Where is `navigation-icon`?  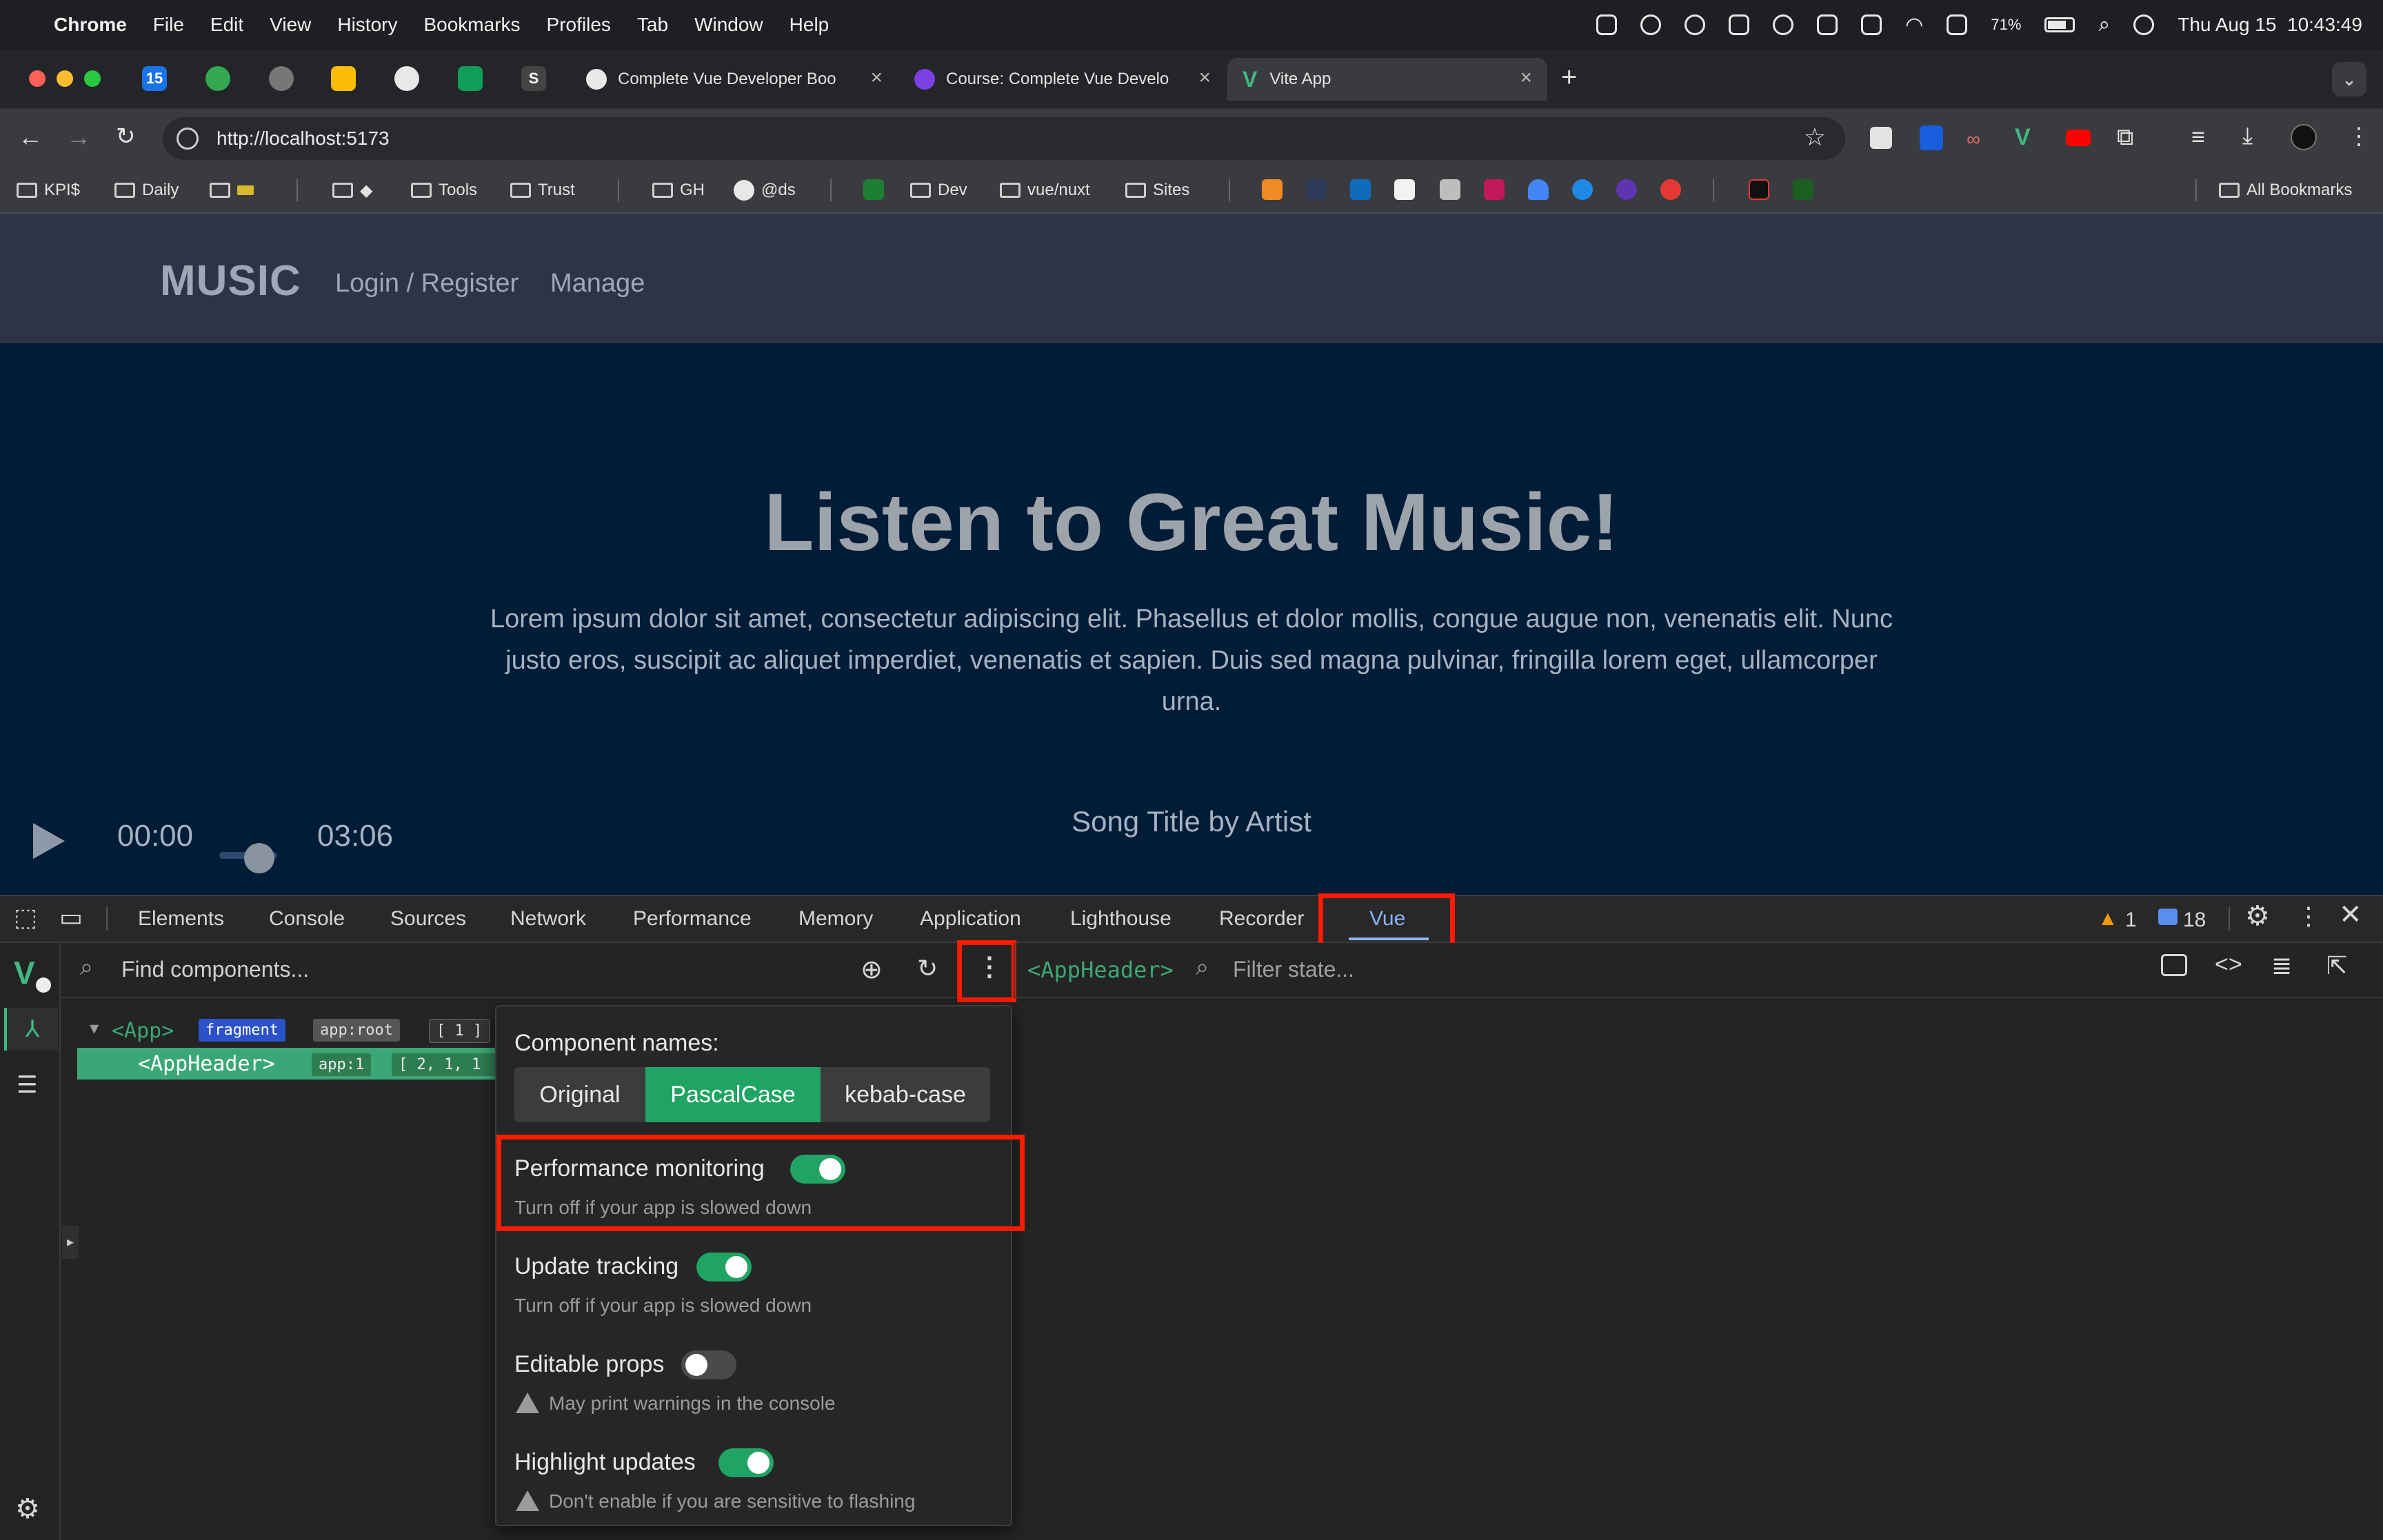 navigation-icon is located at coordinates (1651, 25).